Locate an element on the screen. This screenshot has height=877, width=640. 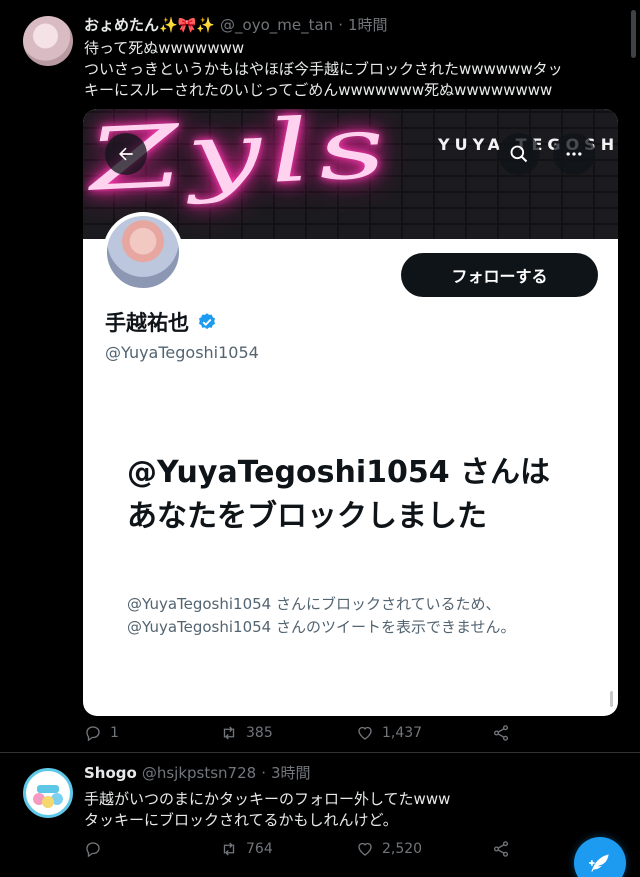
profile-avatar is located at coordinates (143, 252).